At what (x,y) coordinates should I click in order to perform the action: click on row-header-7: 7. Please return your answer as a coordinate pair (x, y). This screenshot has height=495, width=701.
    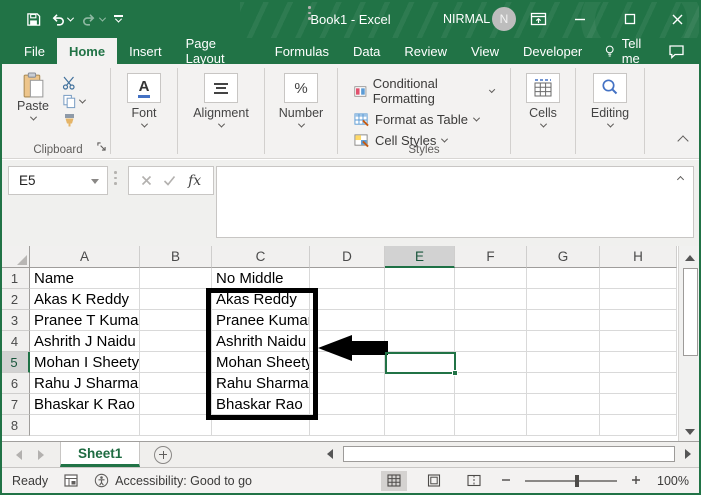
    Looking at the image, I should click on (15, 404).